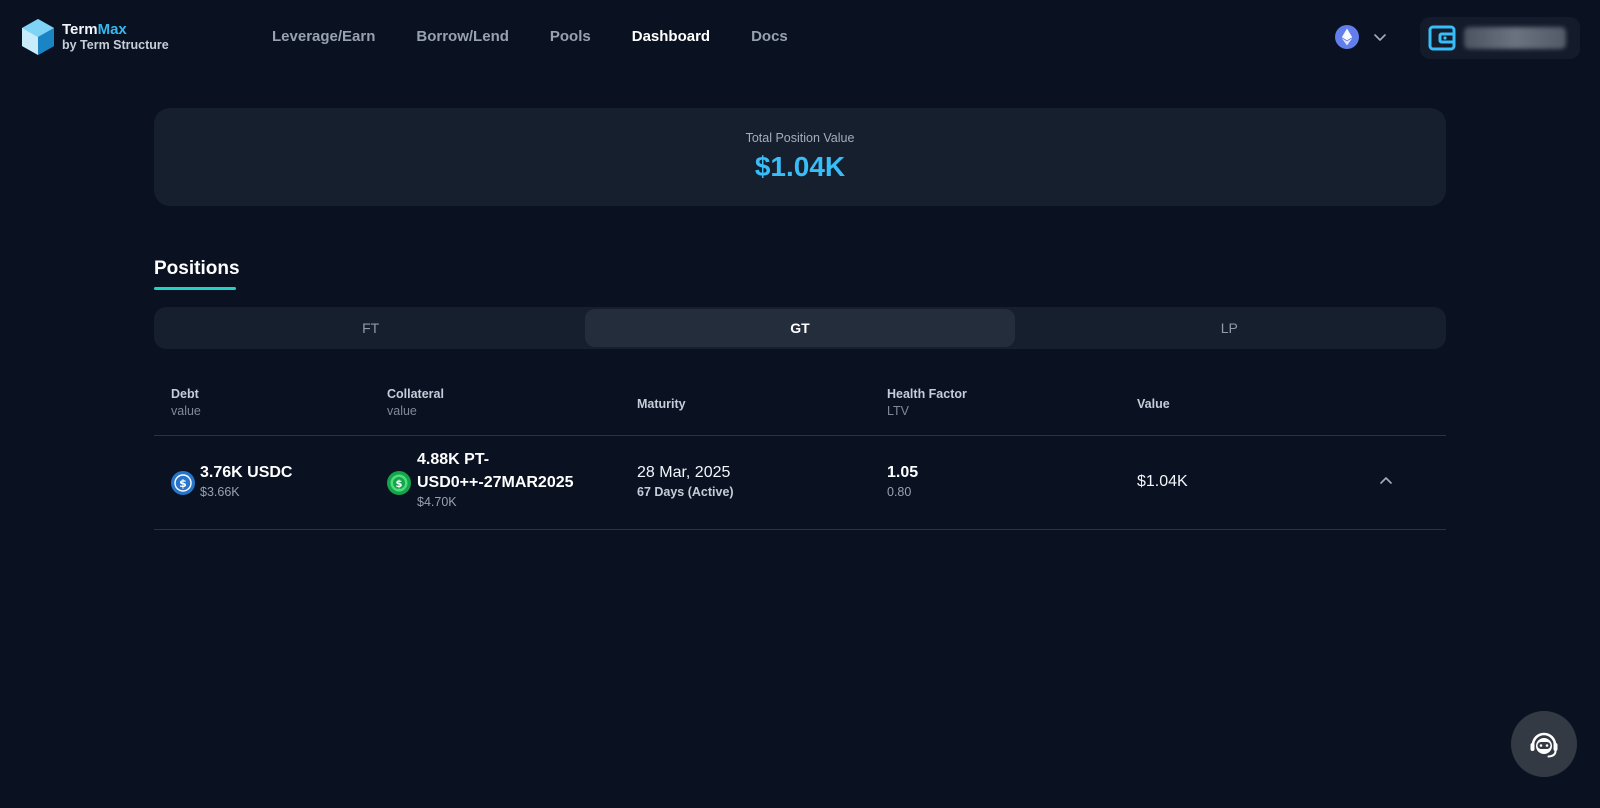 This screenshot has width=1600, height=808. I want to click on positions-underline, so click(195, 288).